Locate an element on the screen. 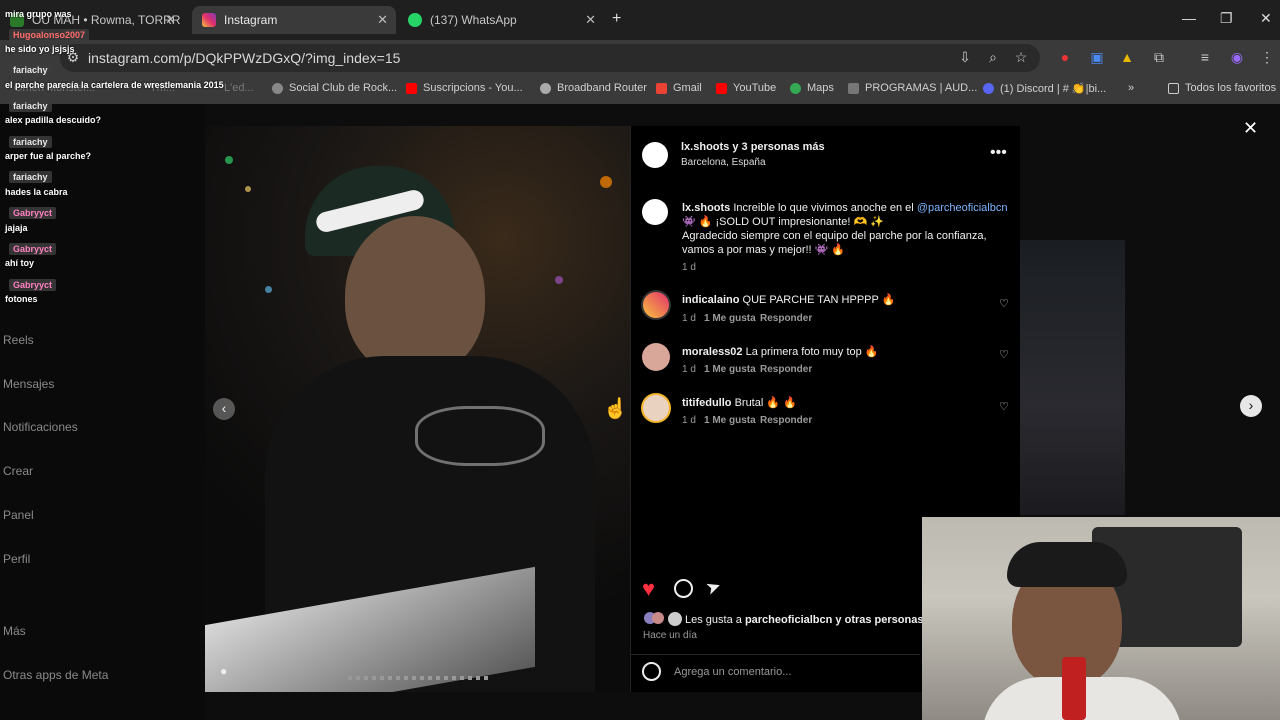 This screenshot has width=1280, height=720. tab-instagram: Instagram ✕ is located at coordinates (294, 20).